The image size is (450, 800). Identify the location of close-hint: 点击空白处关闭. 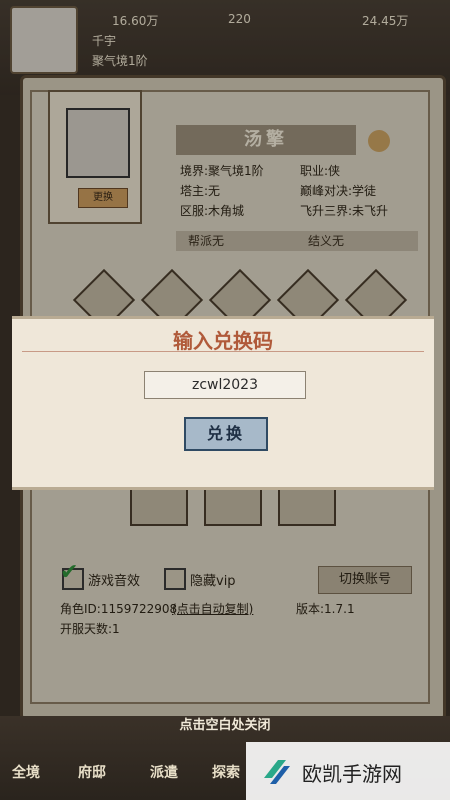
(225, 725).